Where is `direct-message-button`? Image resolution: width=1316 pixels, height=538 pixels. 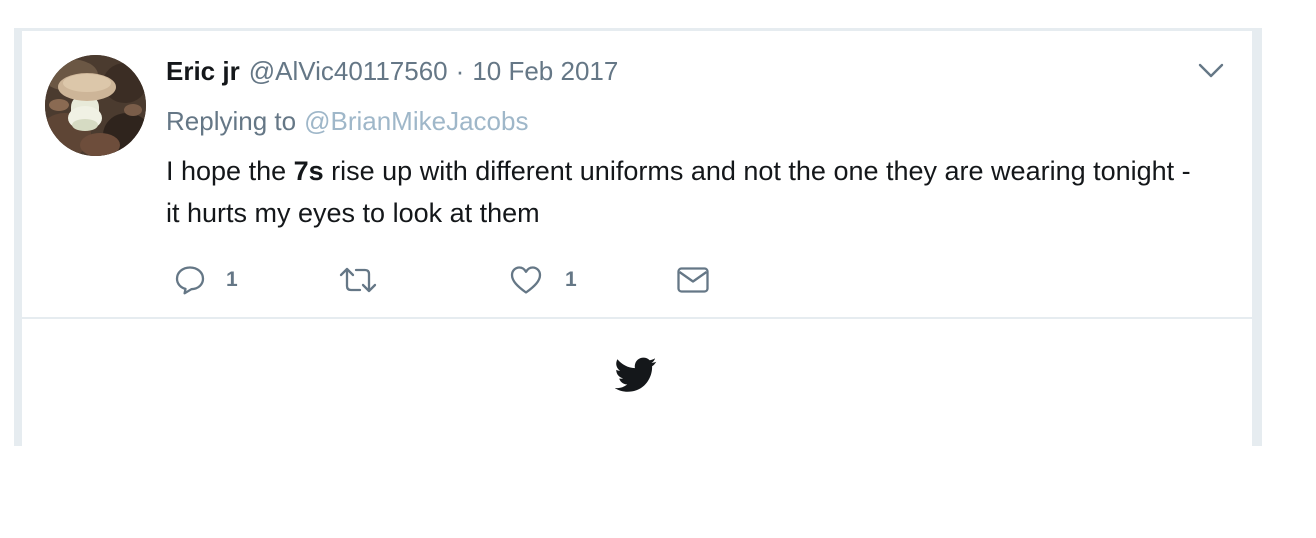 direct-message-button is located at coordinates (693, 280).